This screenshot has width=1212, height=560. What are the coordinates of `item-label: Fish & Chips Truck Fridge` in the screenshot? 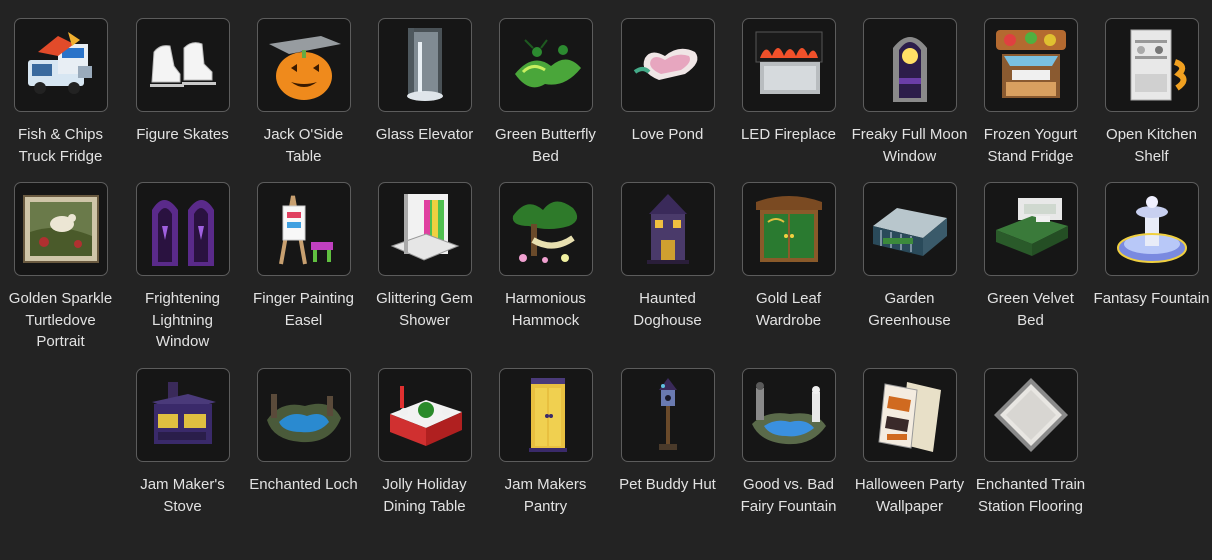 It's located at (60, 145).